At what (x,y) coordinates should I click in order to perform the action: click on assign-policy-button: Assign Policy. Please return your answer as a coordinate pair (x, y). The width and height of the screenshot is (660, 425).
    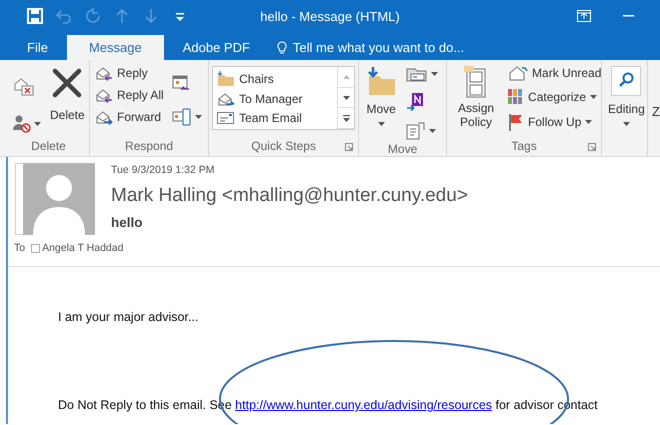
    Looking at the image, I should click on (476, 97).